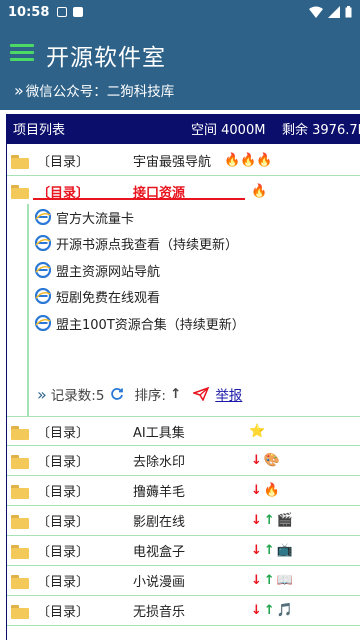 This screenshot has height=640, width=360. Describe the element at coordinates (180, 67) in the screenshot. I see `app-header: 开源软件室 » 微信公众号：二狗科技库` at that location.